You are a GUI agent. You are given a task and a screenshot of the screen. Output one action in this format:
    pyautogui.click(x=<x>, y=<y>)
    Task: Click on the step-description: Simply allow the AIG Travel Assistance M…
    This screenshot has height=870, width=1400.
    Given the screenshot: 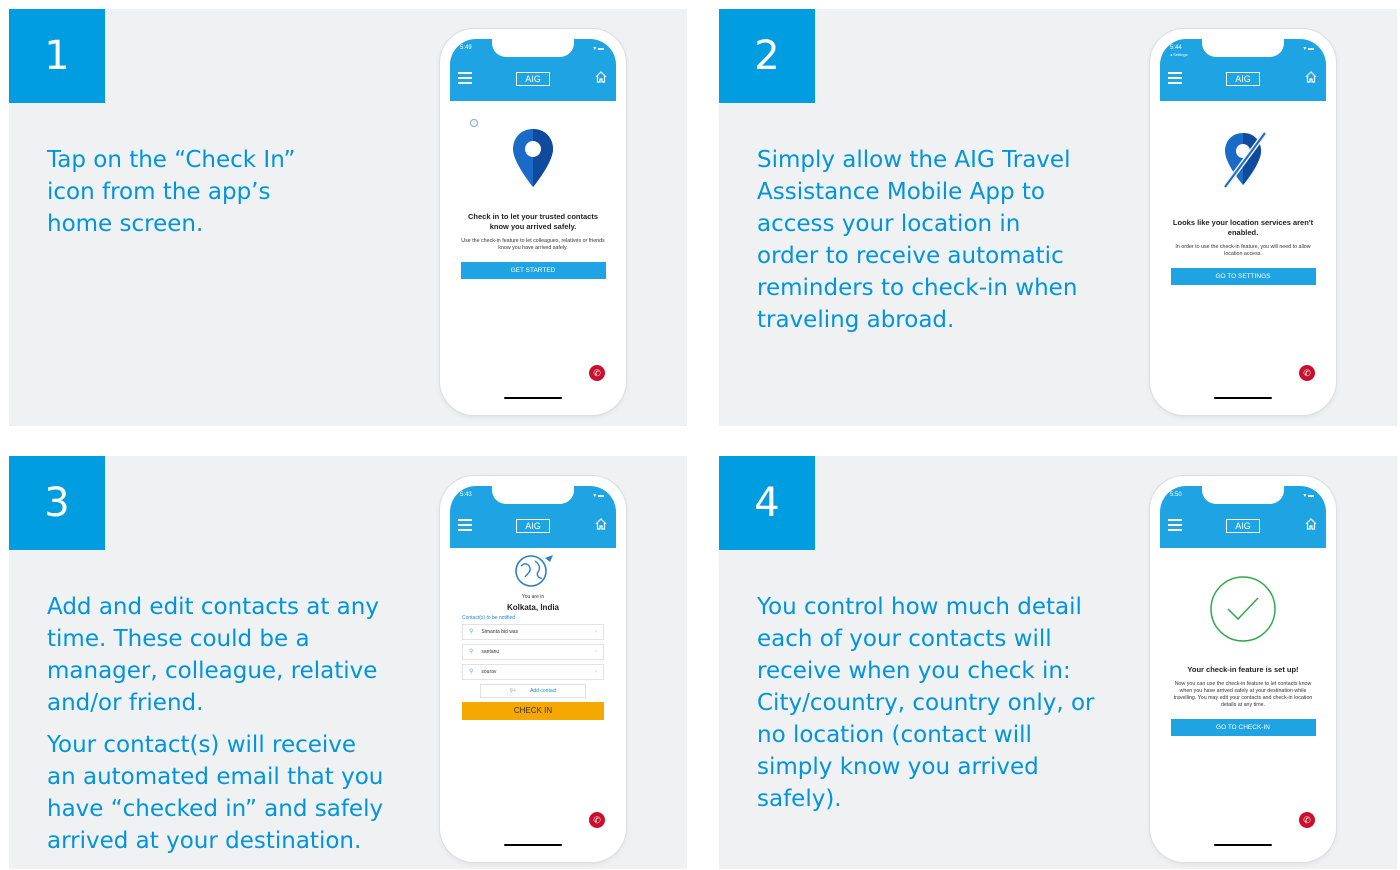 What is the action you would take?
    pyautogui.click(x=917, y=240)
    